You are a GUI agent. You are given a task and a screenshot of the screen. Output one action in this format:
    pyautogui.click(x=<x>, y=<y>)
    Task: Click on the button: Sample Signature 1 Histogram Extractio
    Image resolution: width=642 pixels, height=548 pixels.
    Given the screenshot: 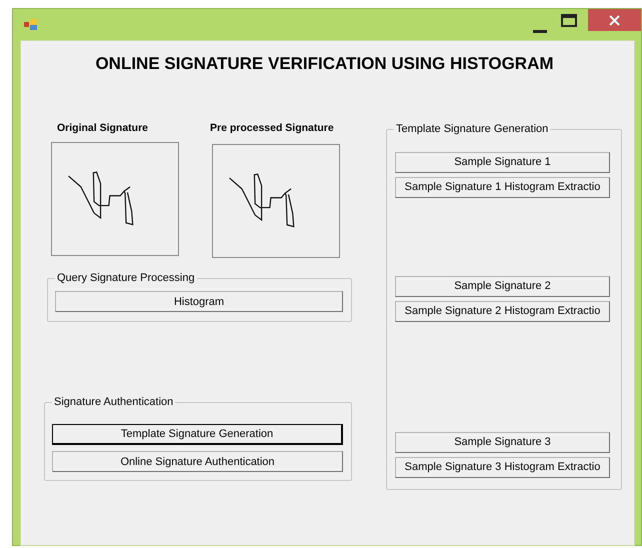 What is the action you would take?
    pyautogui.click(x=502, y=187)
    